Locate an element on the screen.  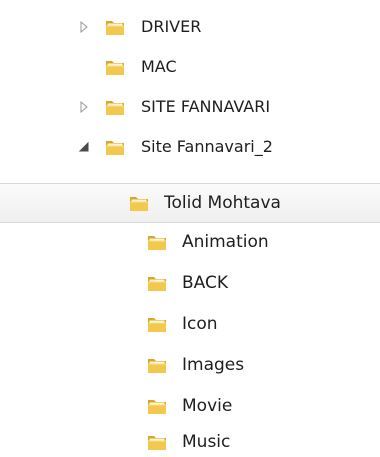
tree-item-back: BACK is located at coordinates (256, 283).